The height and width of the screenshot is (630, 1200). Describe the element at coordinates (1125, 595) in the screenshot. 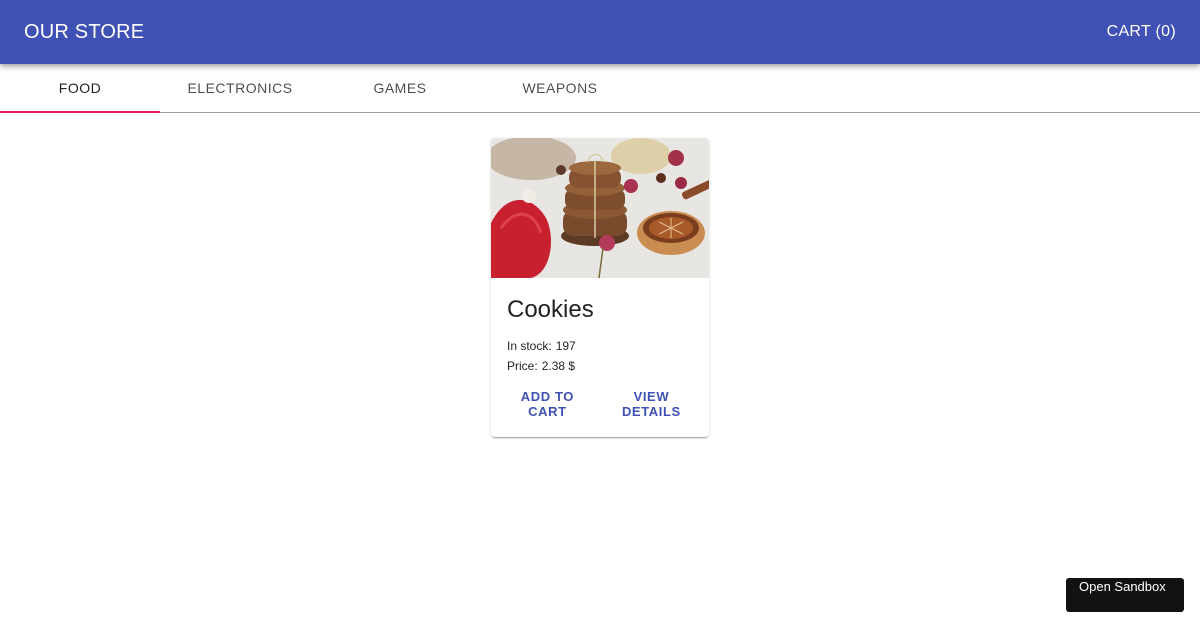

I see `open-sandbox-button: Open Sandbox` at that location.